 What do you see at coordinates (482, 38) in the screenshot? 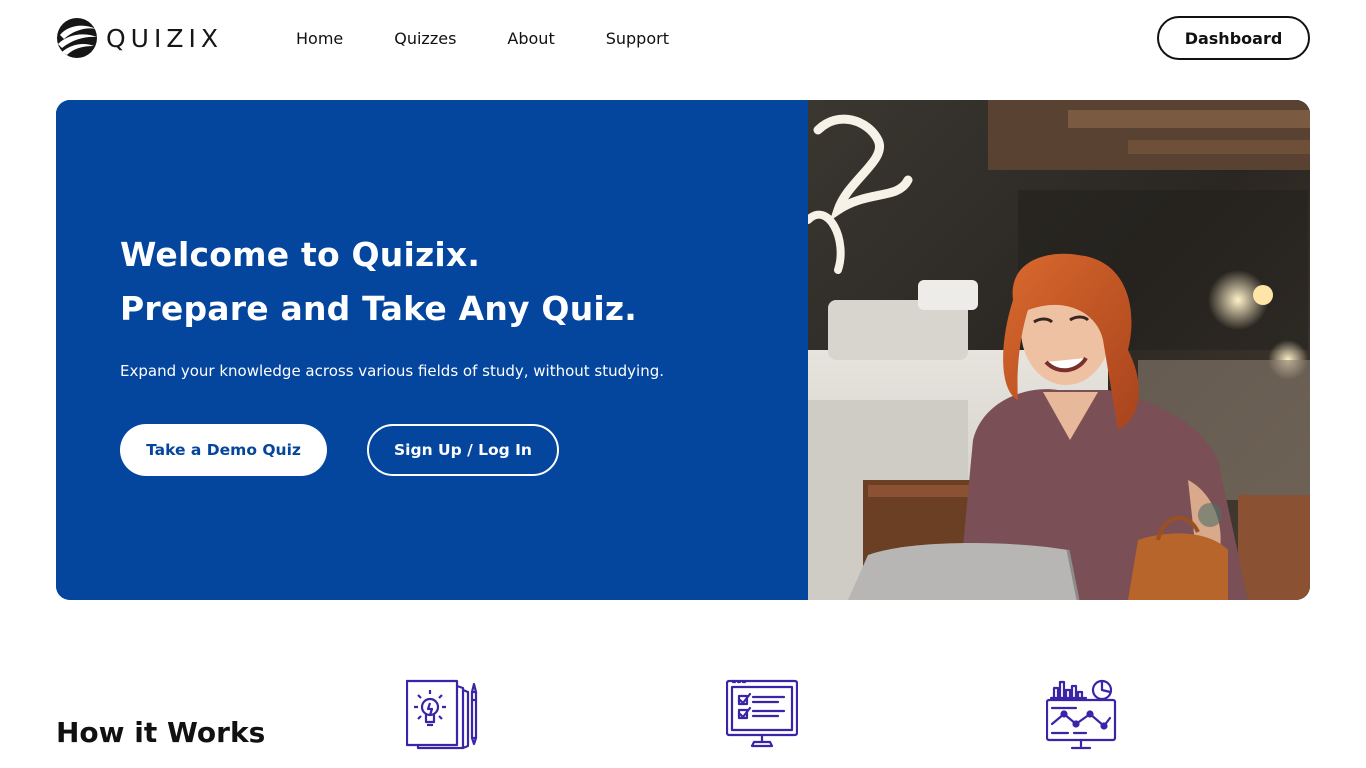
I see `main-nav: Home Quizzes About Support` at bounding box center [482, 38].